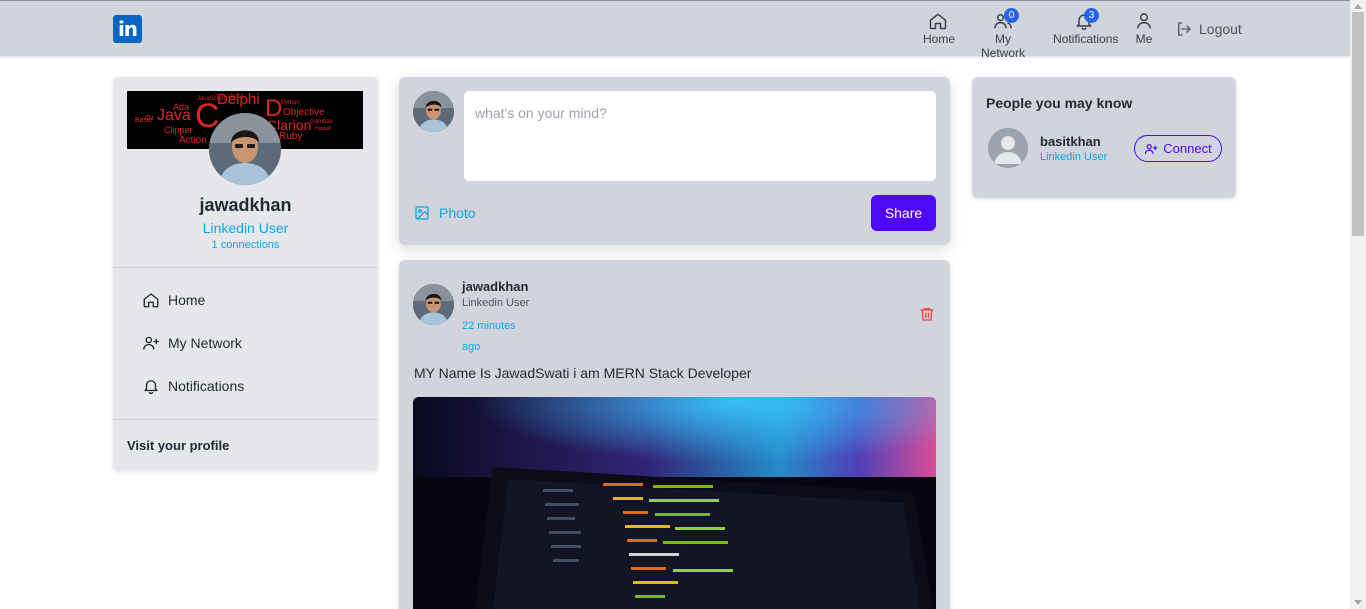 This screenshot has width=1366, height=609. Describe the element at coordinates (181, 107) in the screenshot. I see `banner-word: Ada` at that location.